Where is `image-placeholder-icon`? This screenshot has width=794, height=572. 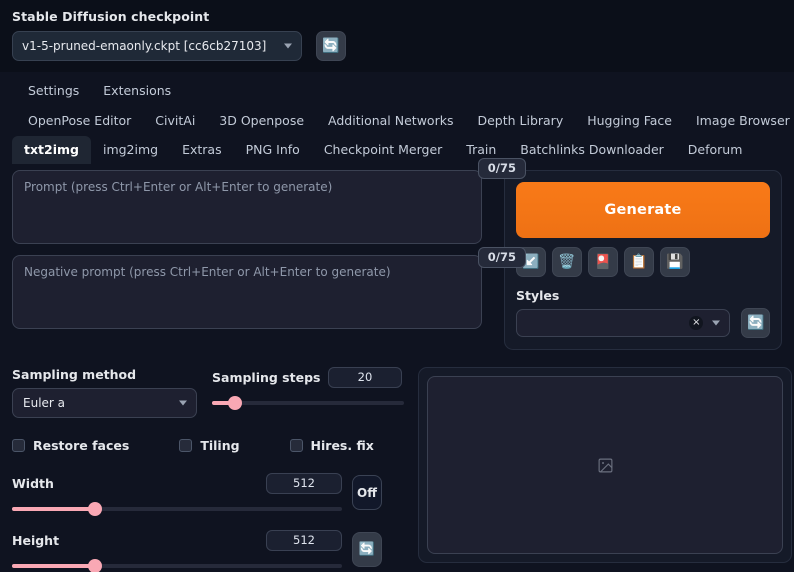
image-placeholder-icon is located at coordinates (605, 465).